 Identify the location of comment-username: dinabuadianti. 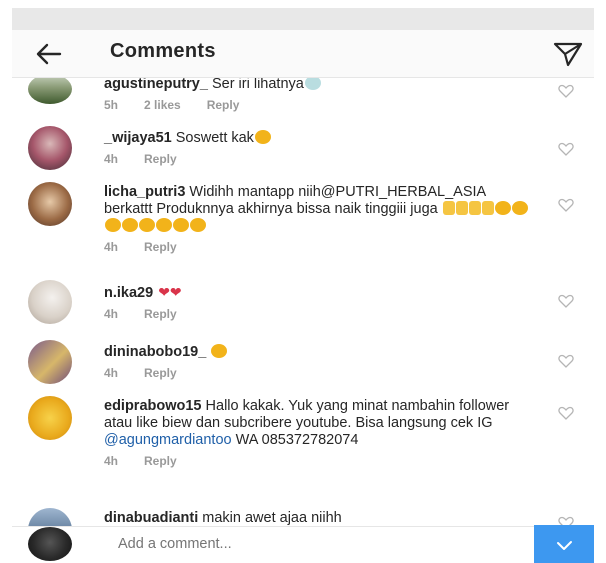
(151, 518).